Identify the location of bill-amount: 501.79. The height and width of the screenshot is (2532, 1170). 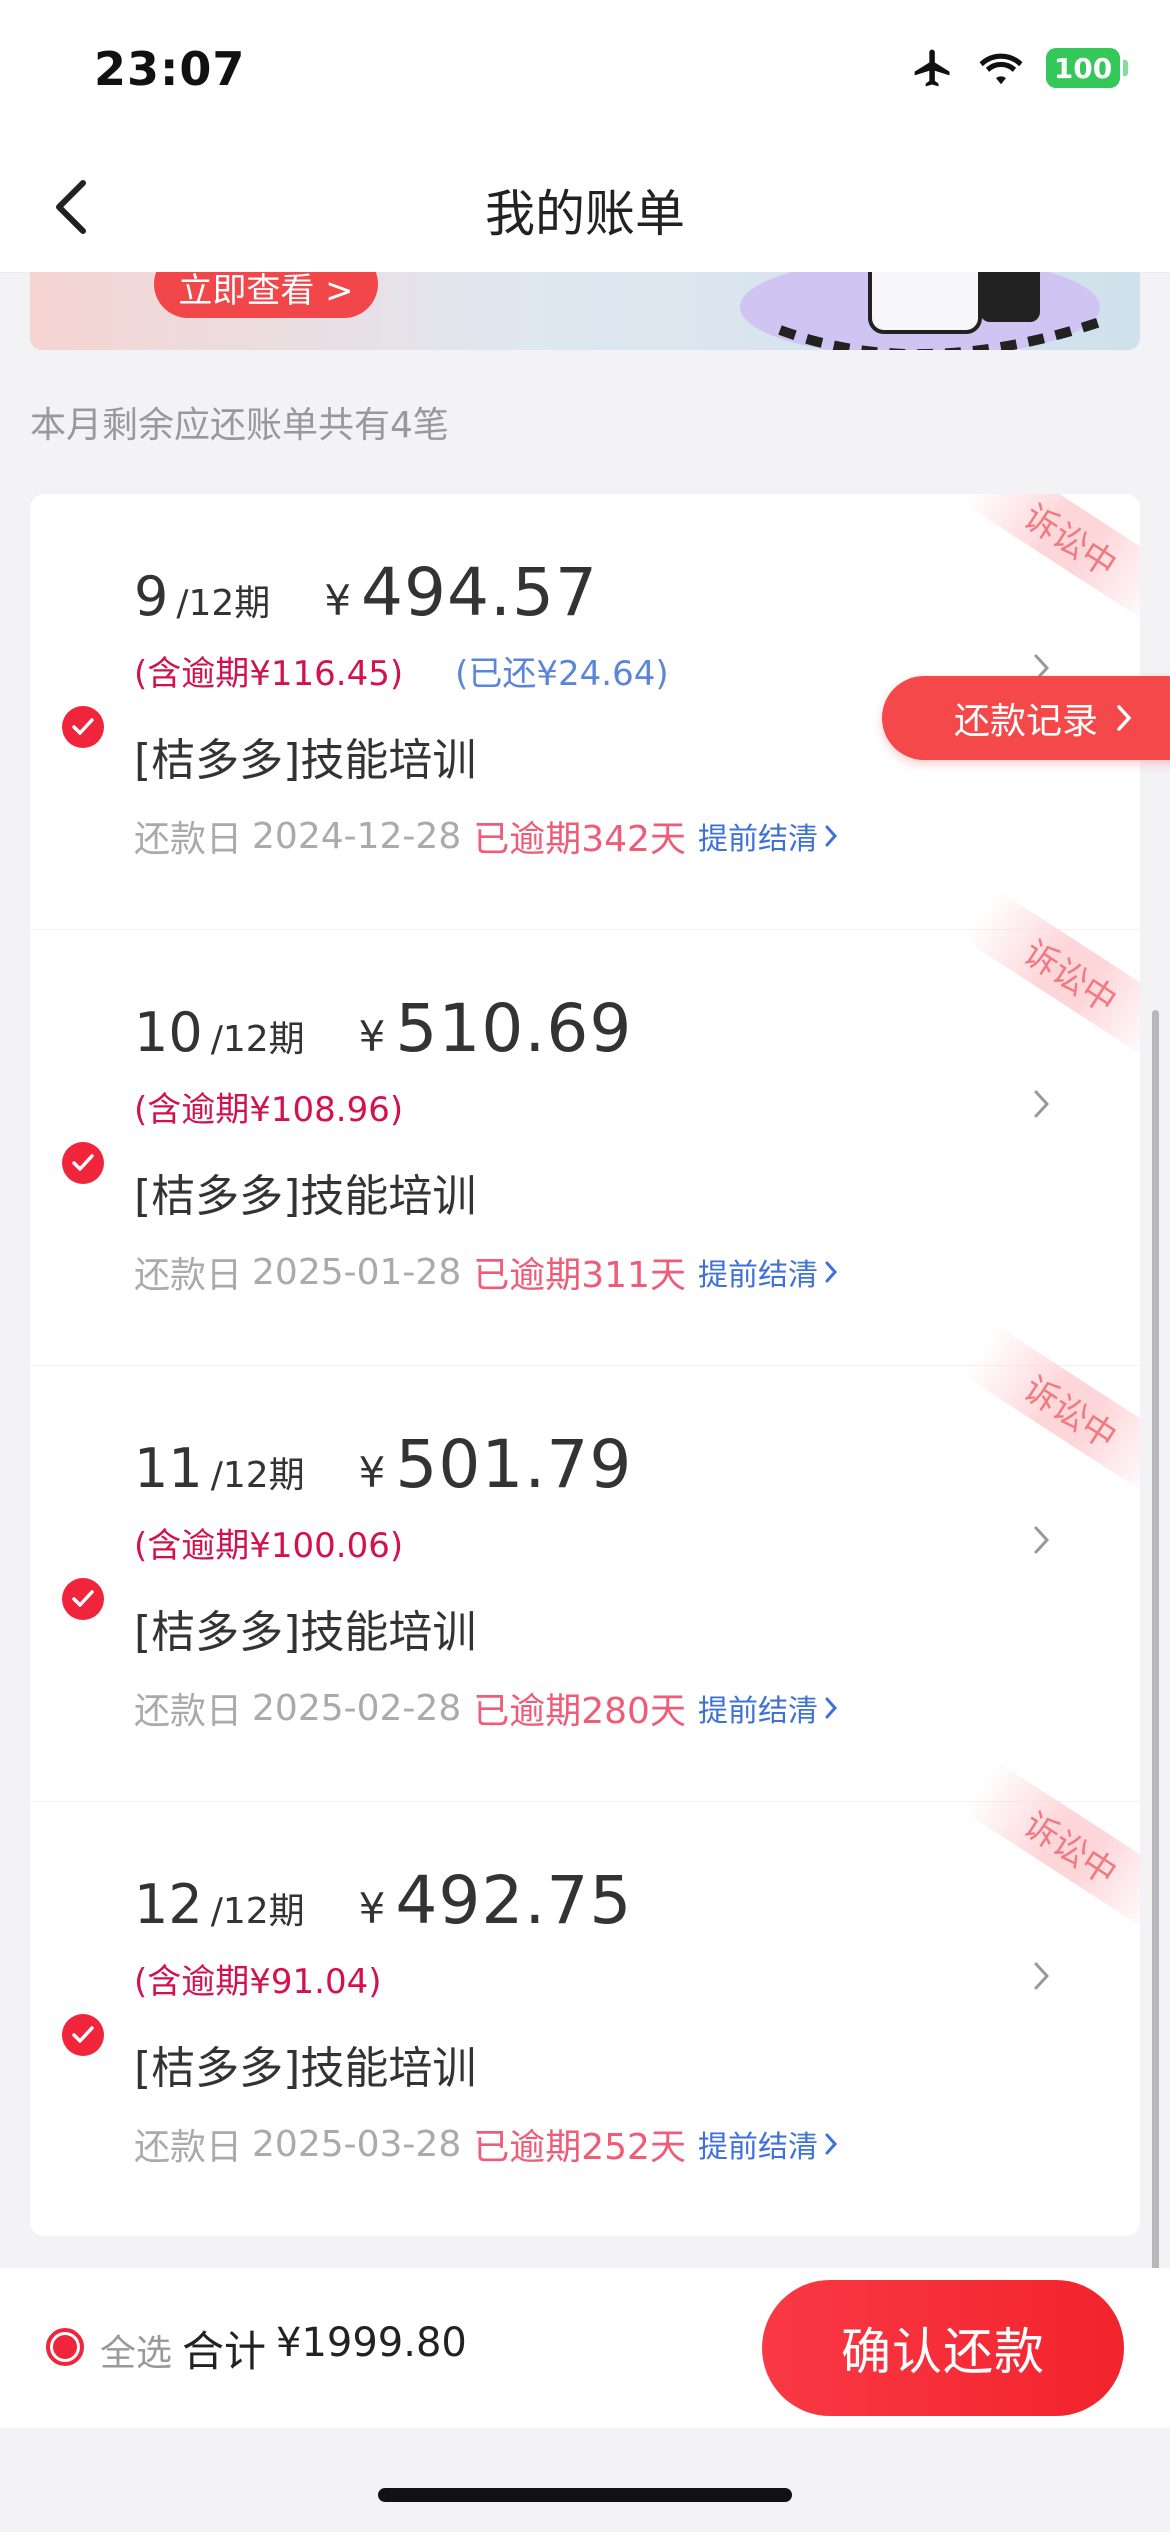
(514, 1464).